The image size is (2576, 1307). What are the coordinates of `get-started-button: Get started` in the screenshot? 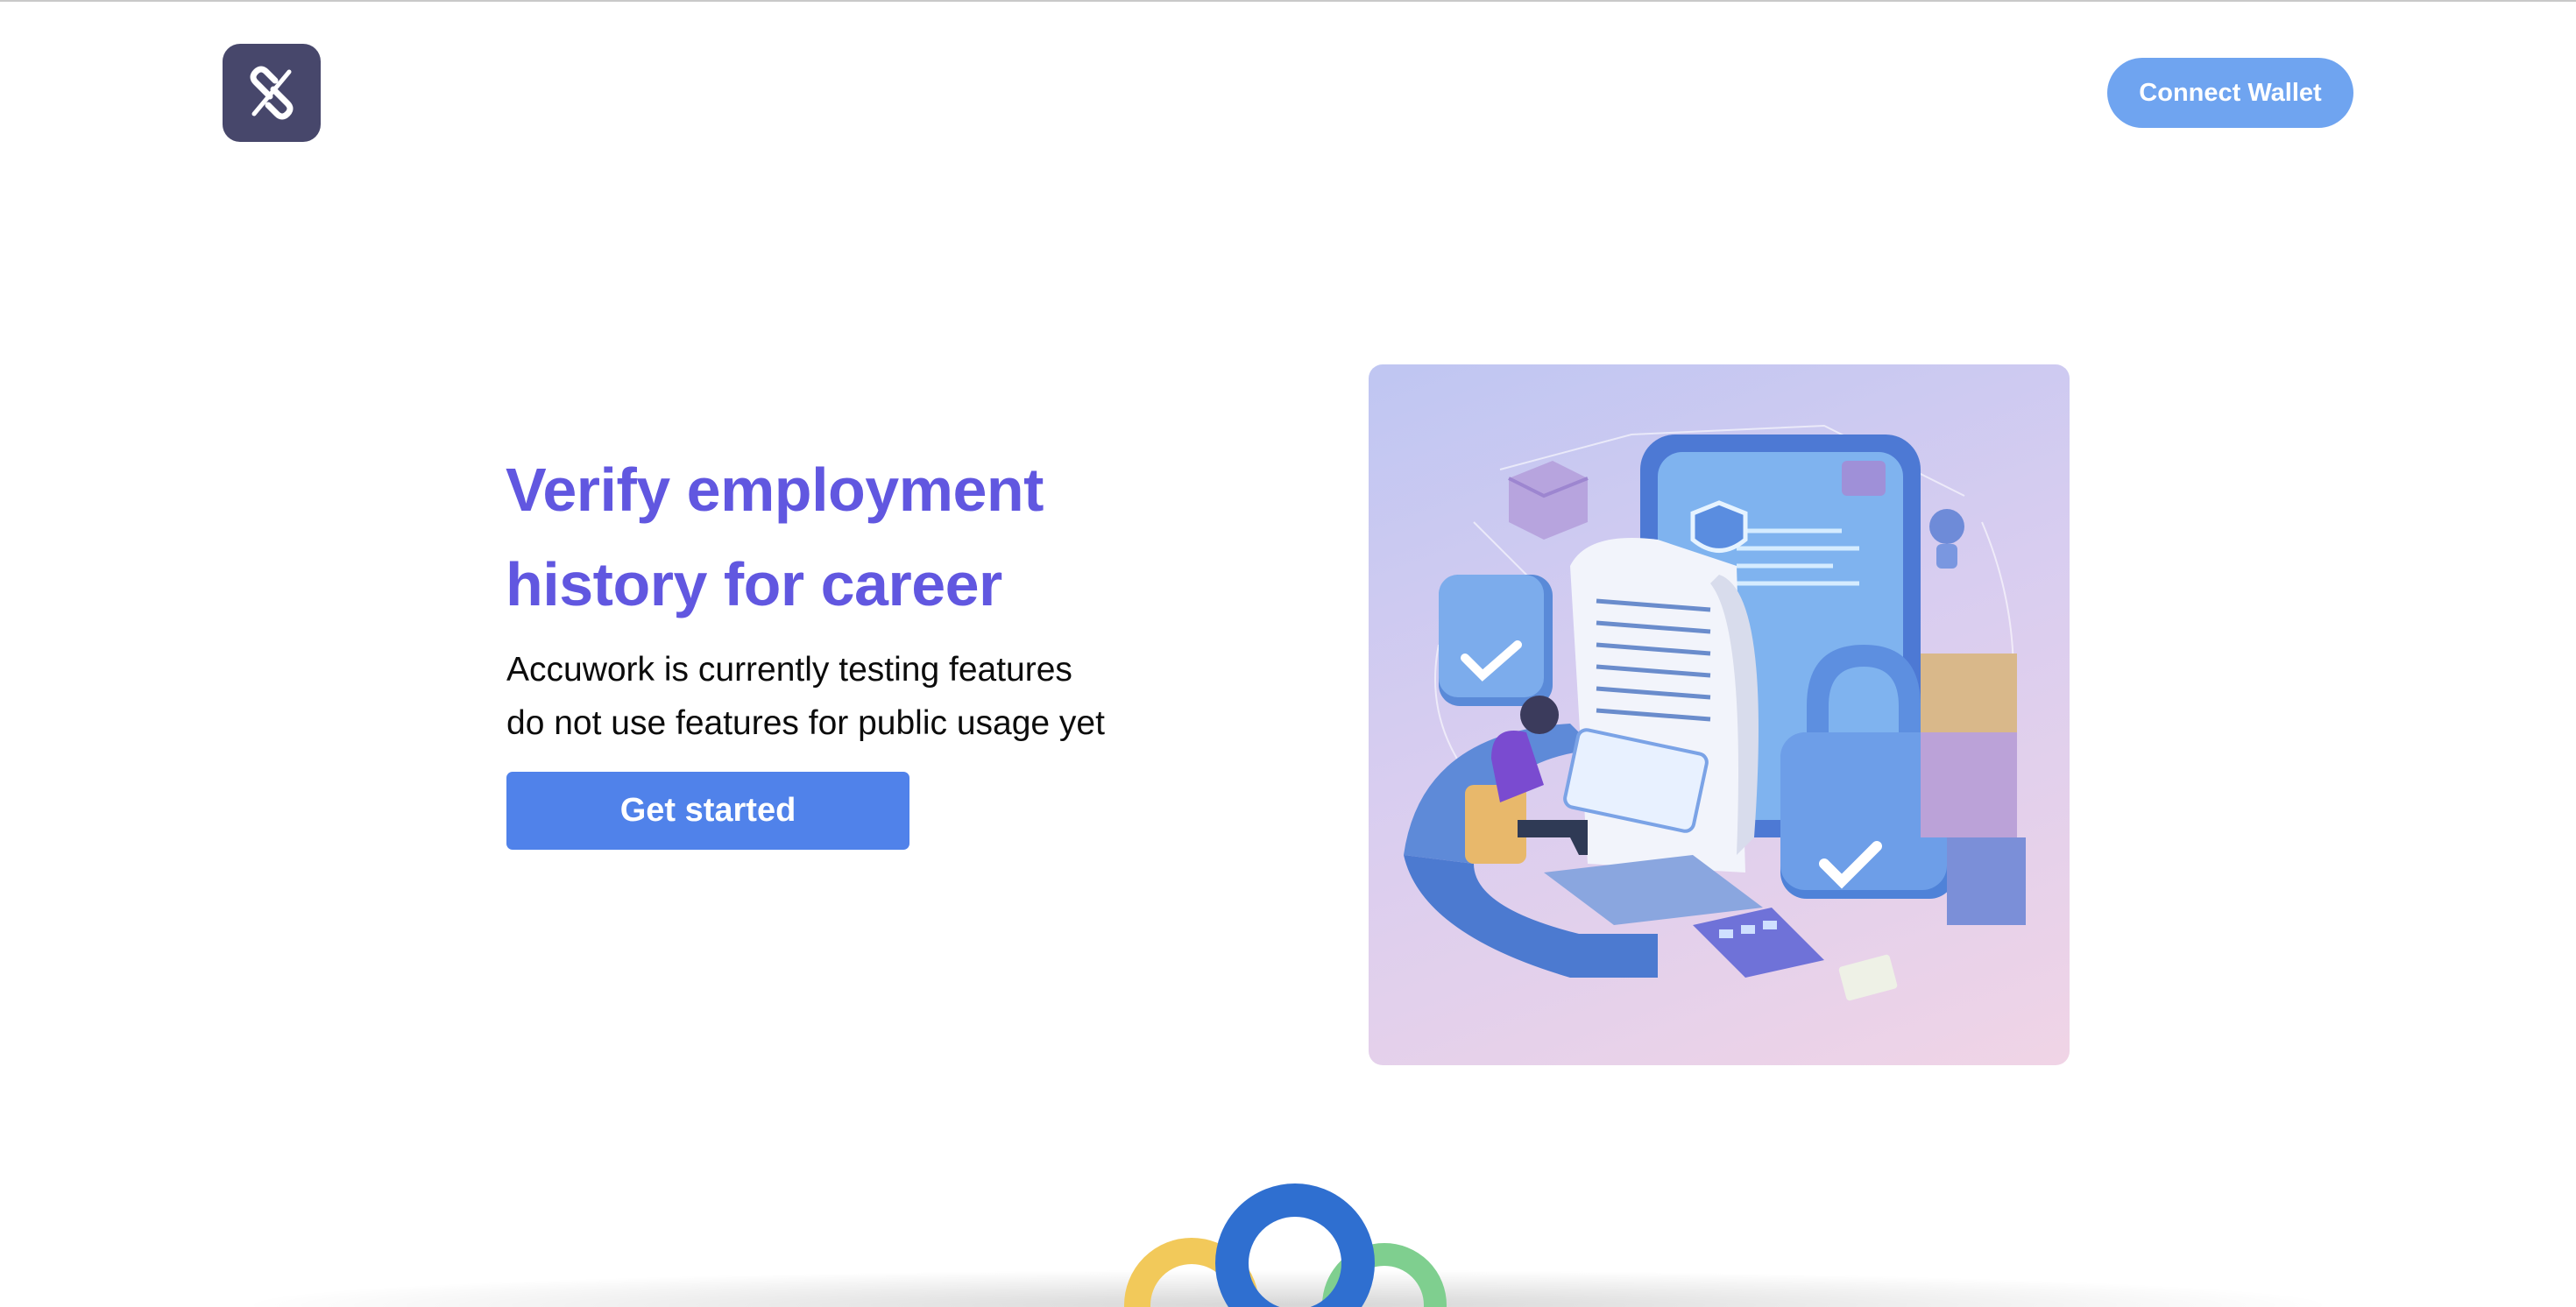 It's located at (707, 811).